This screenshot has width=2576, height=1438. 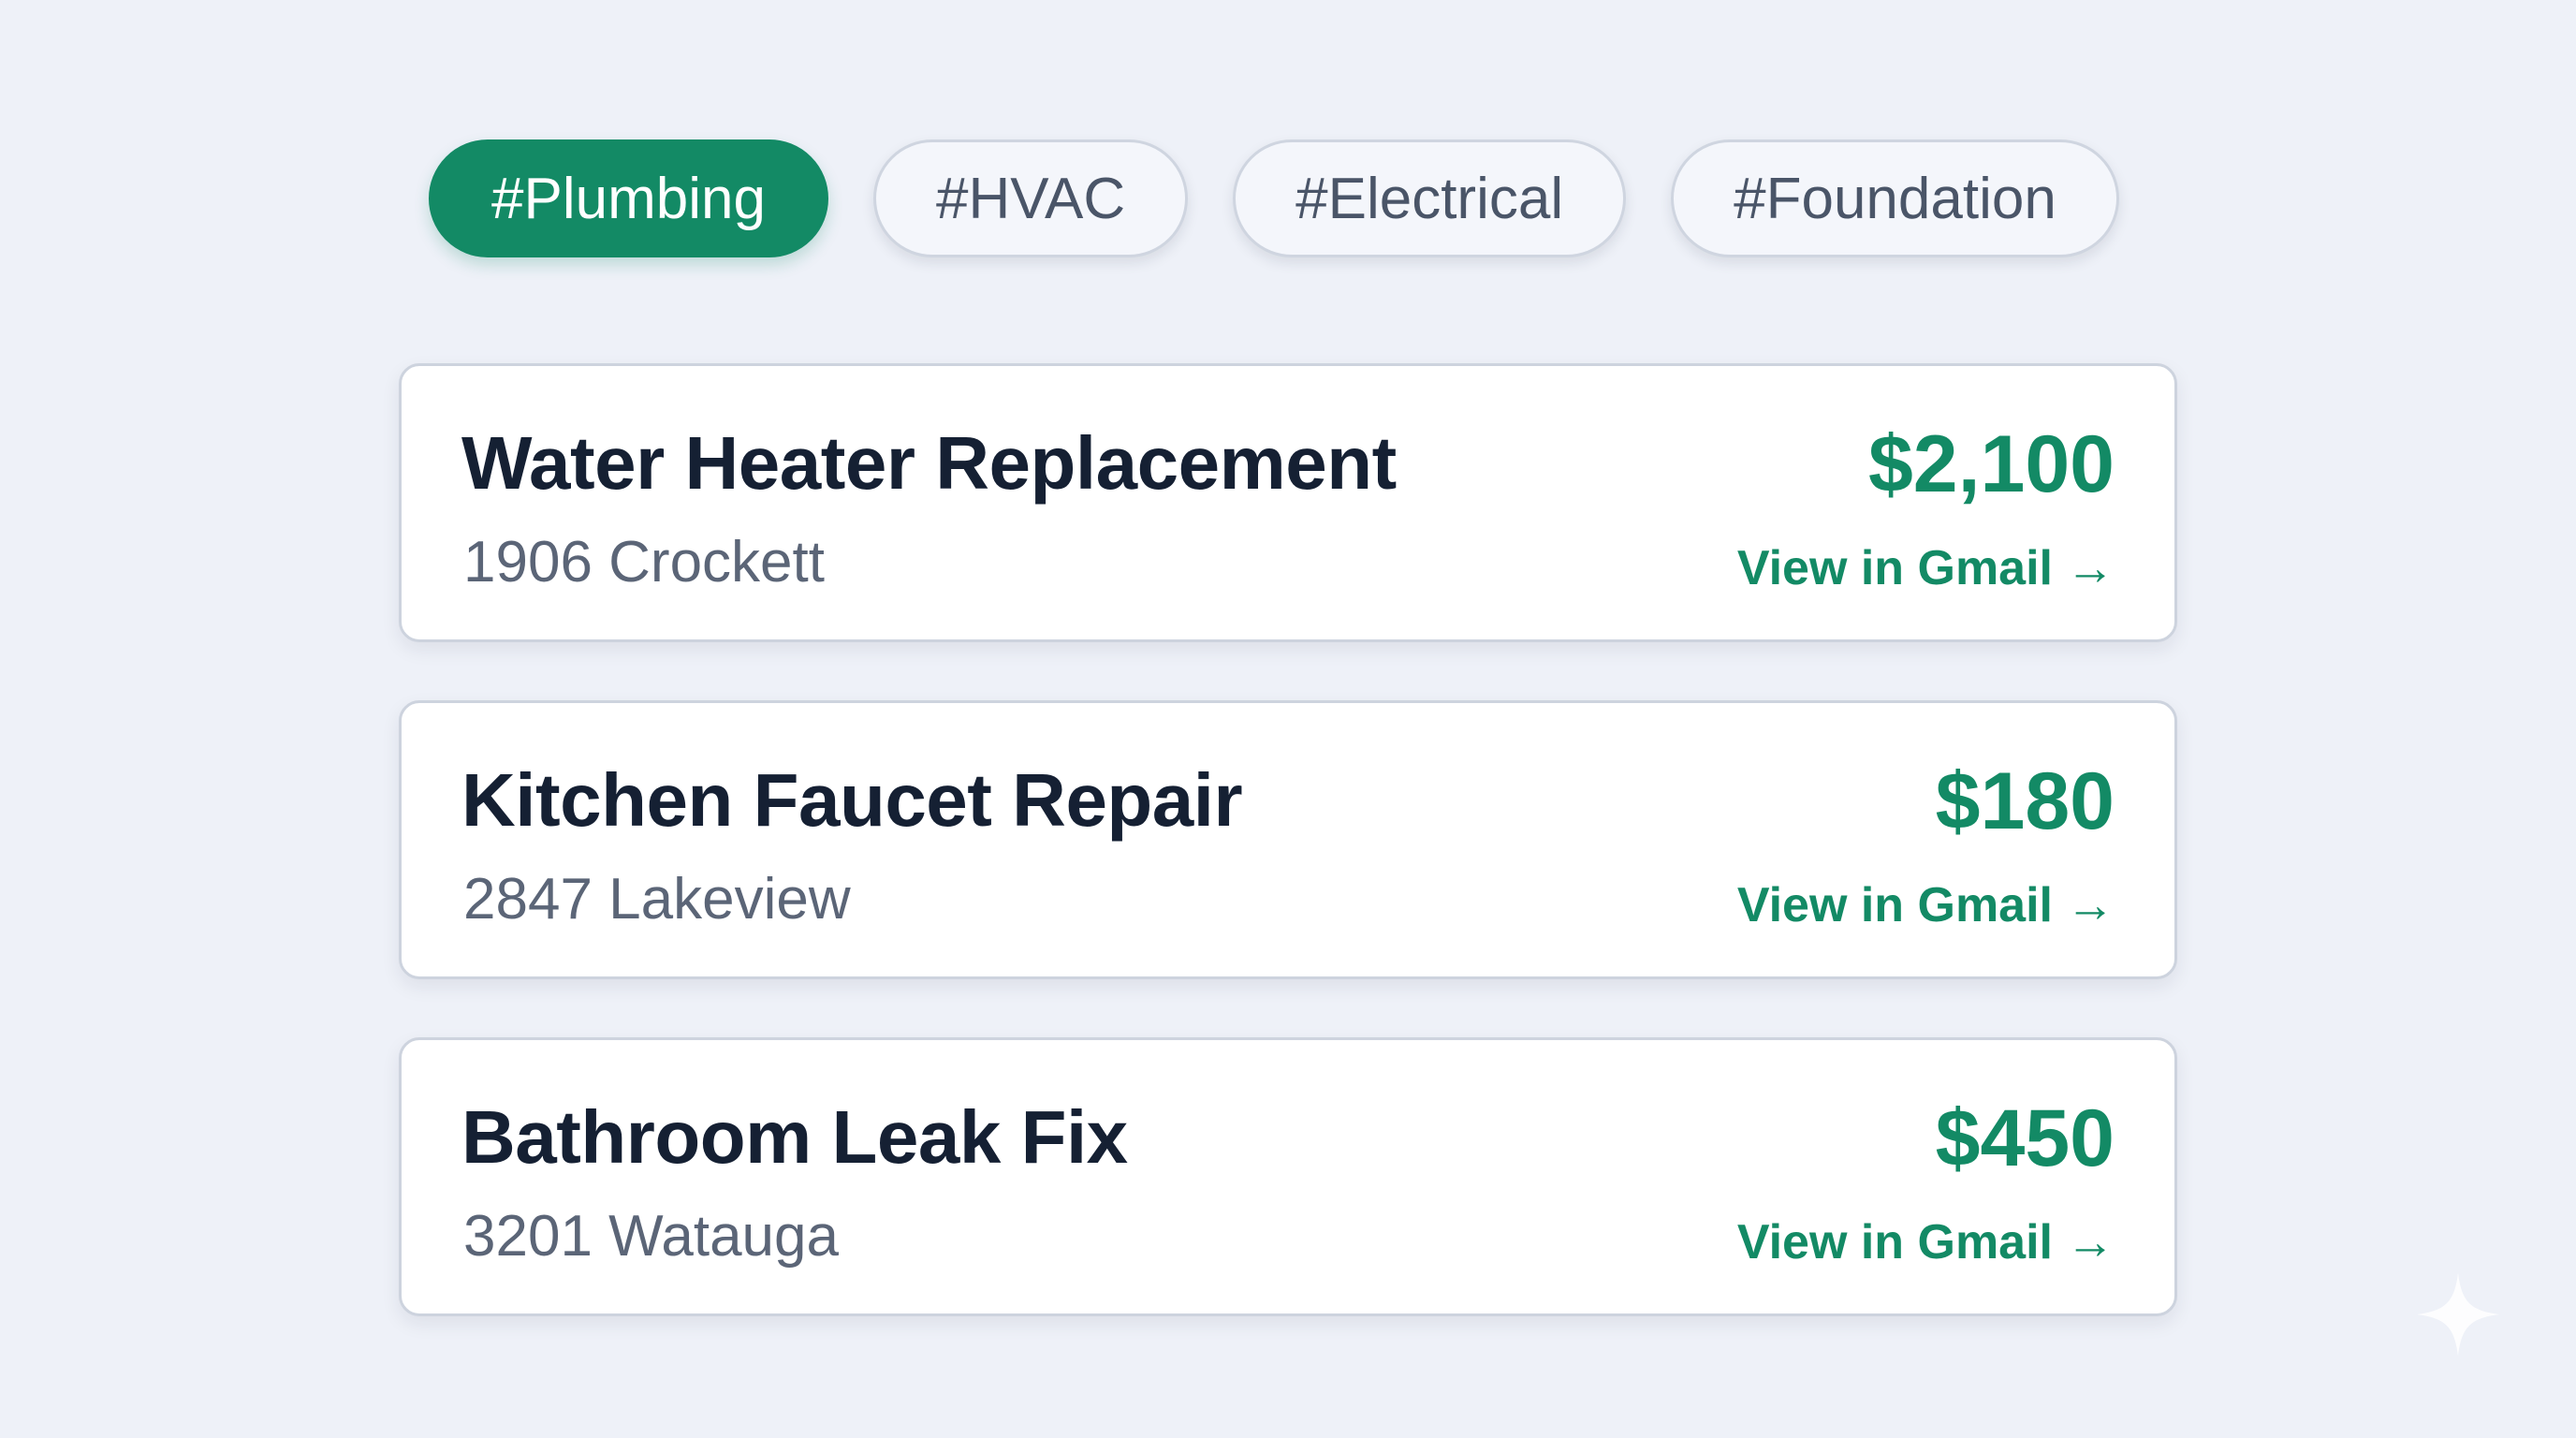 I want to click on filter-tag-bar: #Plumbing #HVAC #Electrical #Foundation, so click(x=1274, y=198).